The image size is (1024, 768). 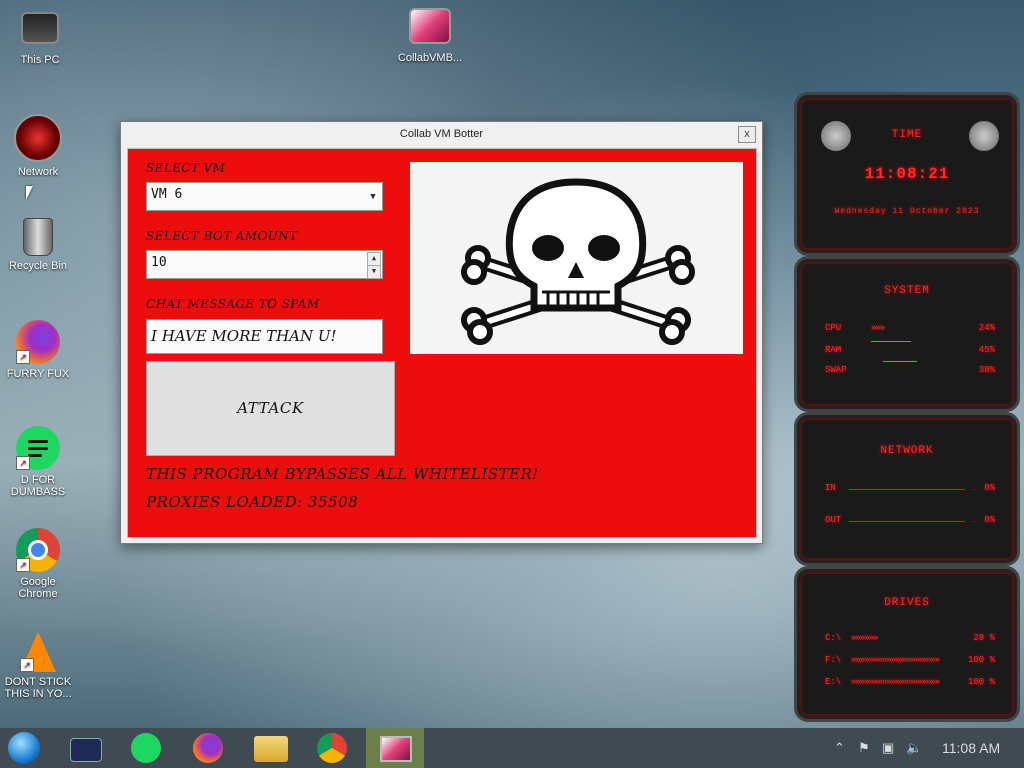 I want to click on ram-row: RAM 45%, so click(x=910, y=348).